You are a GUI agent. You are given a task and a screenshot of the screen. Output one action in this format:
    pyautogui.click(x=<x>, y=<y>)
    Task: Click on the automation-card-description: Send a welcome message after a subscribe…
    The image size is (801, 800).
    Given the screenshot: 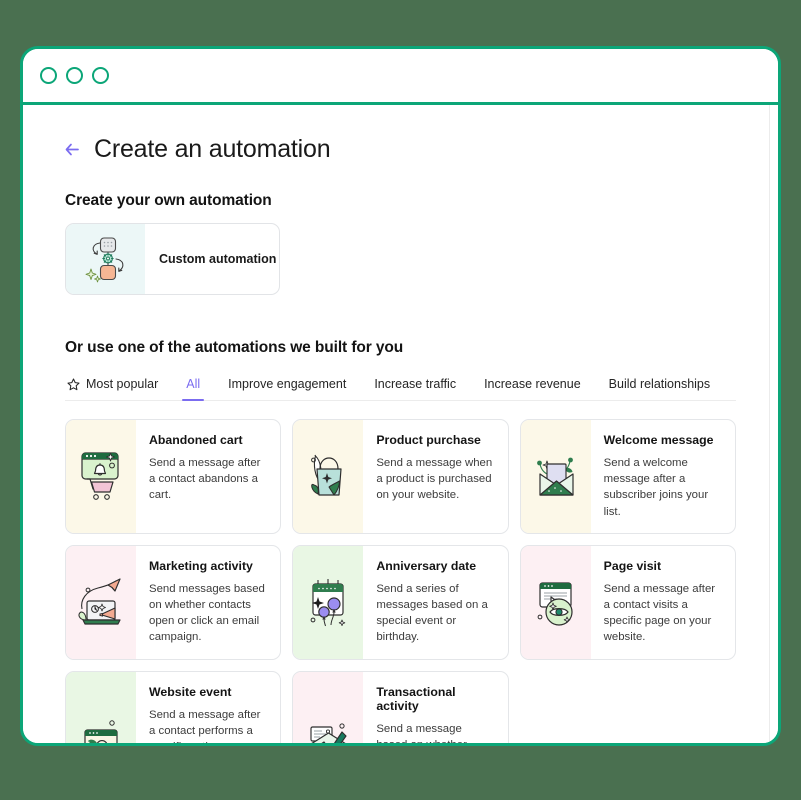 What is the action you would take?
    pyautogui.click(x=656, y=487)
    